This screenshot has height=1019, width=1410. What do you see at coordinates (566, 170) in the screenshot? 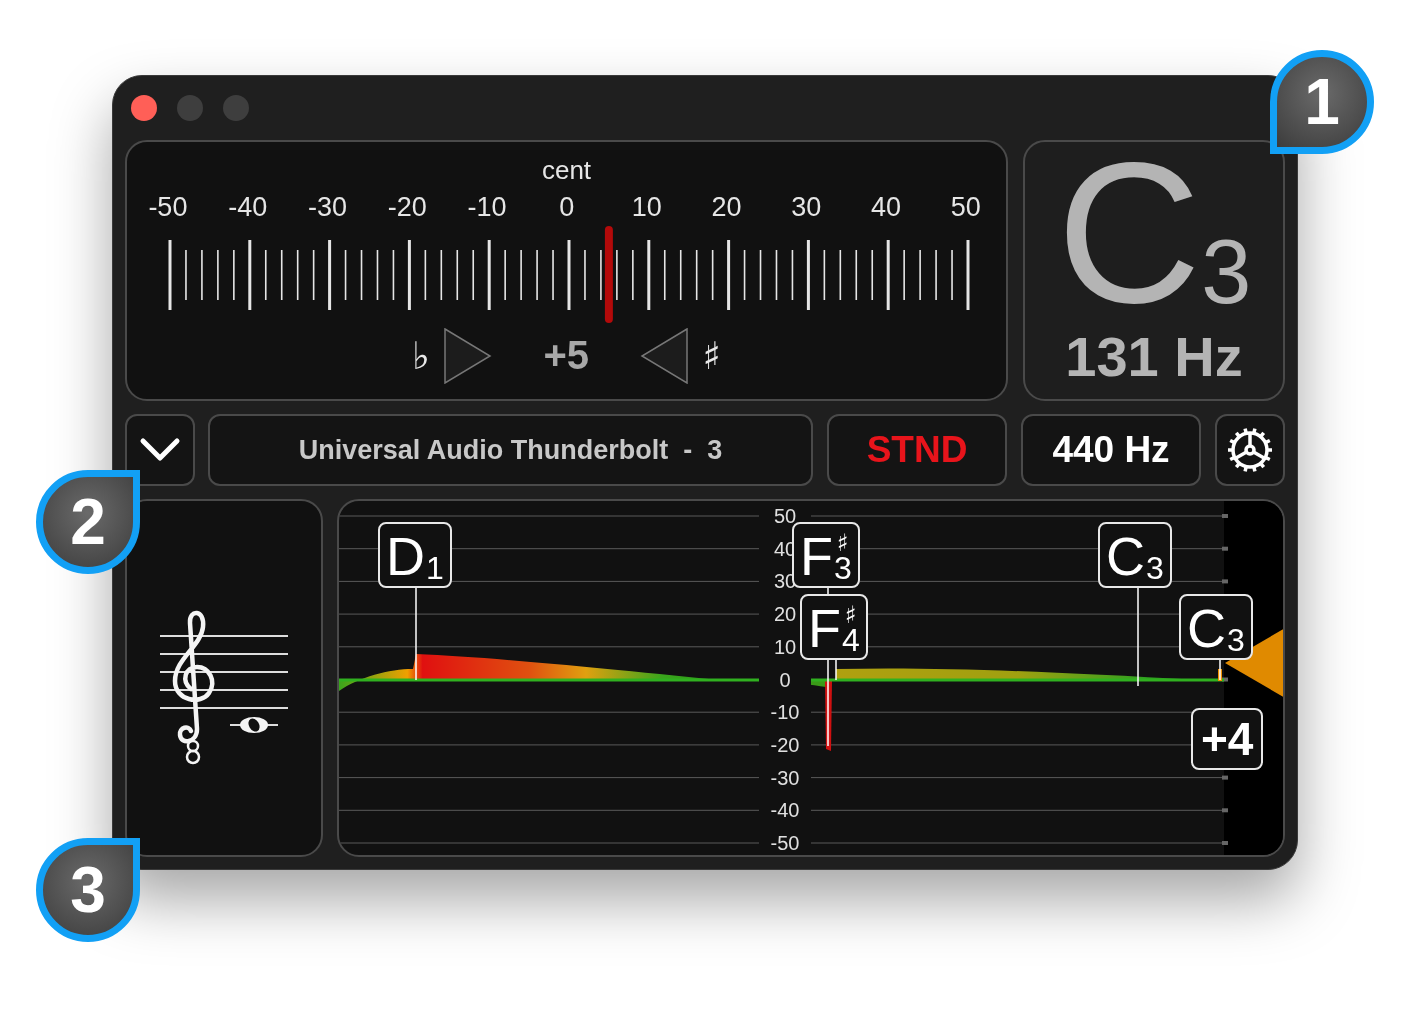
I see `unit-label: cent` at bounding box center [566, 170].